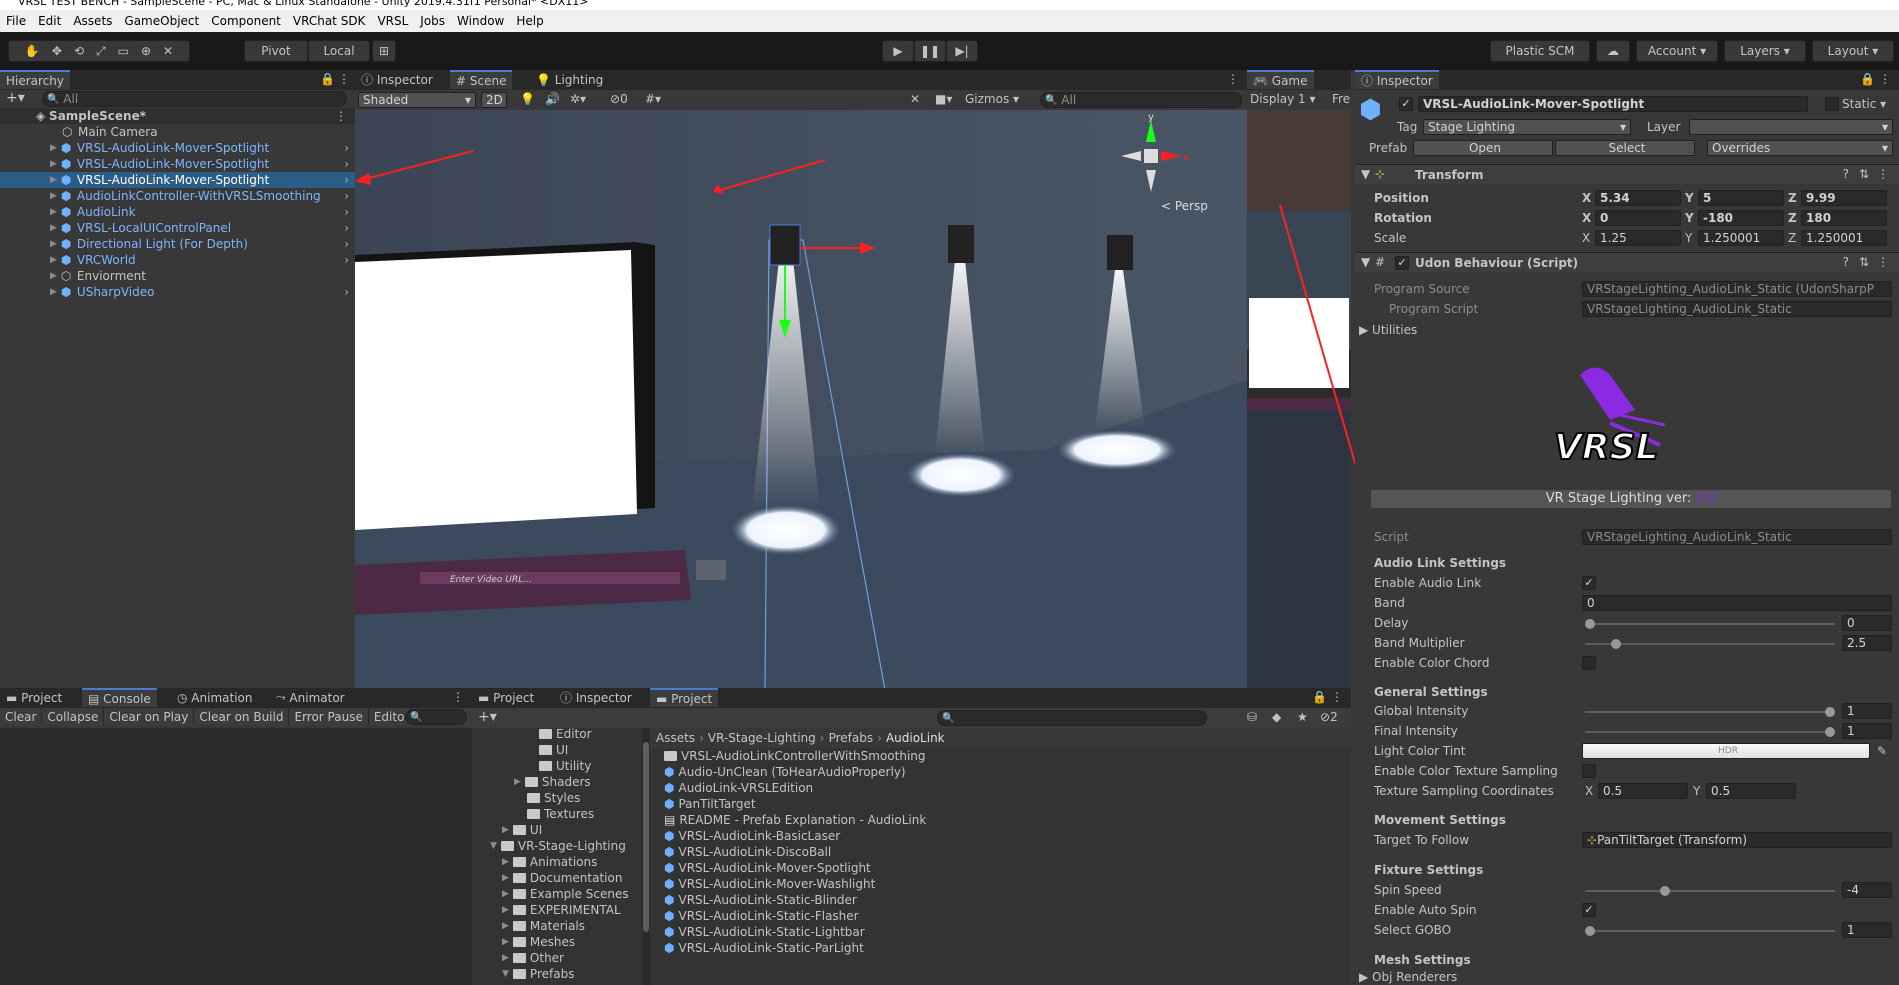 Image resolution: width=1899 pixels, height=985 pixels. Describe the element at coordinates (1527, 127) in the screenshot. I see `tag-dropdown: Stage Lighting ▾` at that location.